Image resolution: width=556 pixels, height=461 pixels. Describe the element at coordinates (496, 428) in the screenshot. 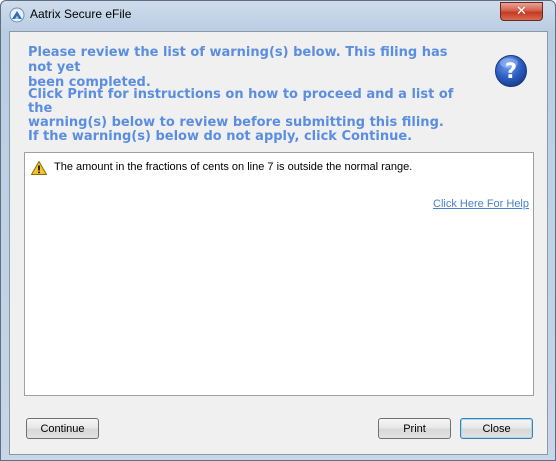

I see `close-button: Close` at that location.